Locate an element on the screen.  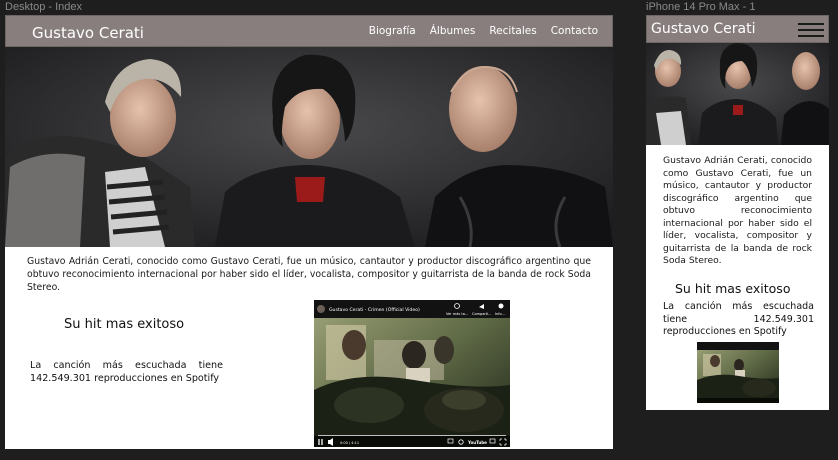
mobile-video-thumbnail is located at coordinates (738, 372).